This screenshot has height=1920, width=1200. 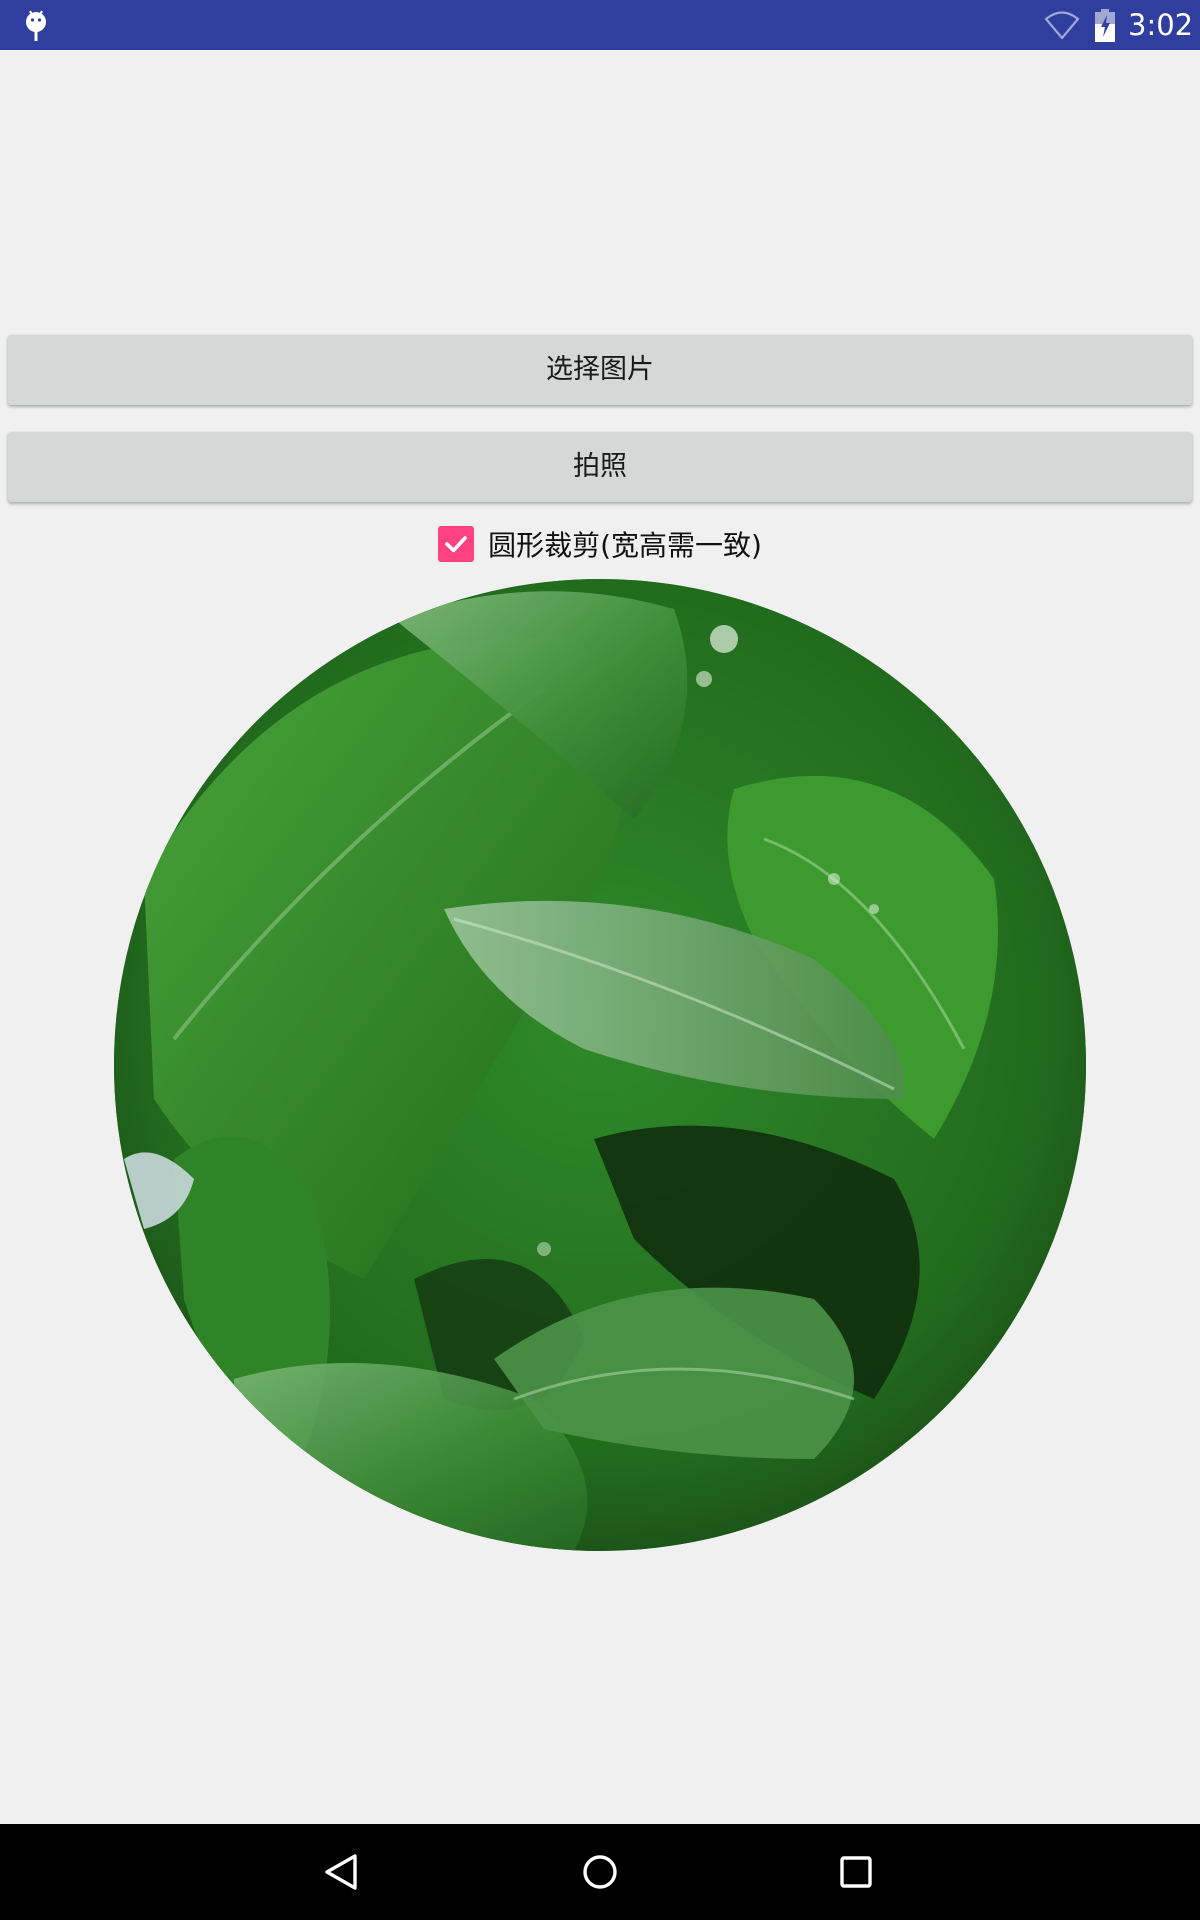 I want to click on recent-apps-icon, so click(x=856, y=1872).